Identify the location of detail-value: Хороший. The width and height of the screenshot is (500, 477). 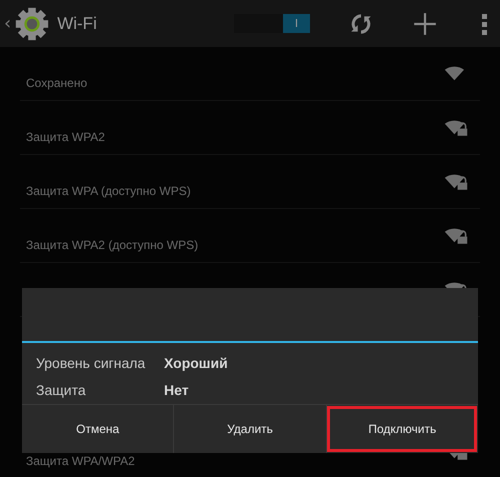
(196, 362).